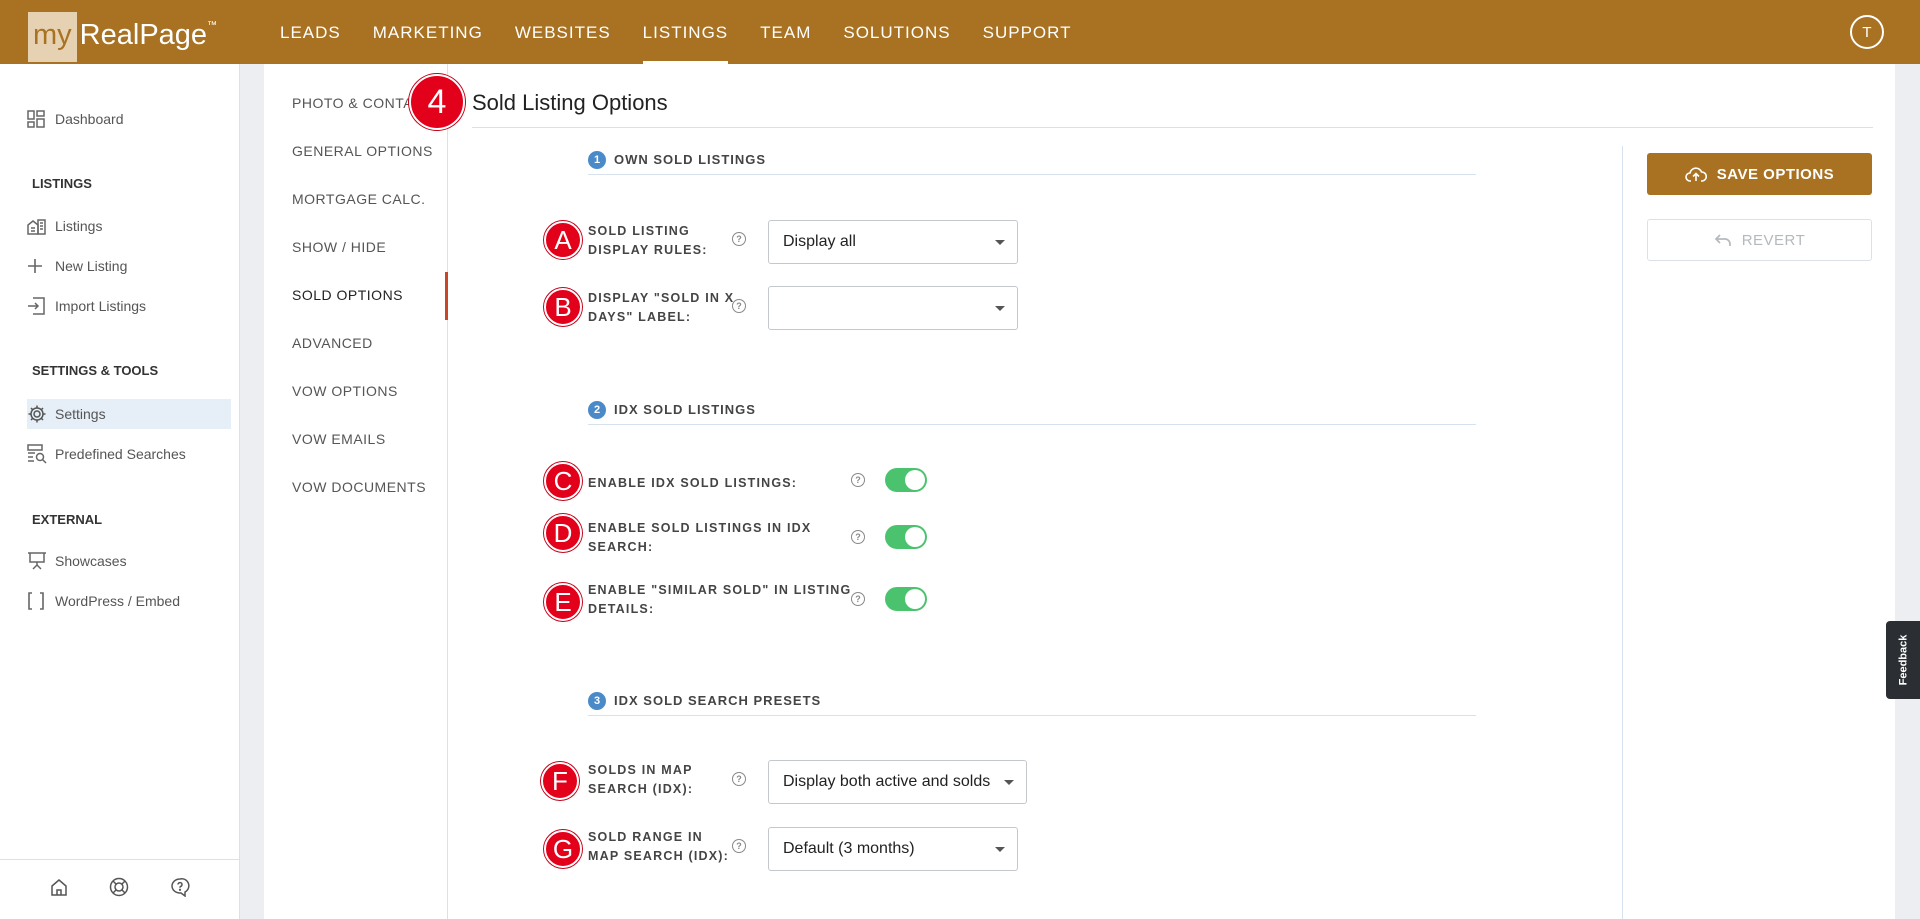 Image resolution: width=1920 pixels, height=919 pixels. What do you see at coordinates (1723, 240) in the screenshot?
I see `undo-icon` at bounding box center [1723, 240].